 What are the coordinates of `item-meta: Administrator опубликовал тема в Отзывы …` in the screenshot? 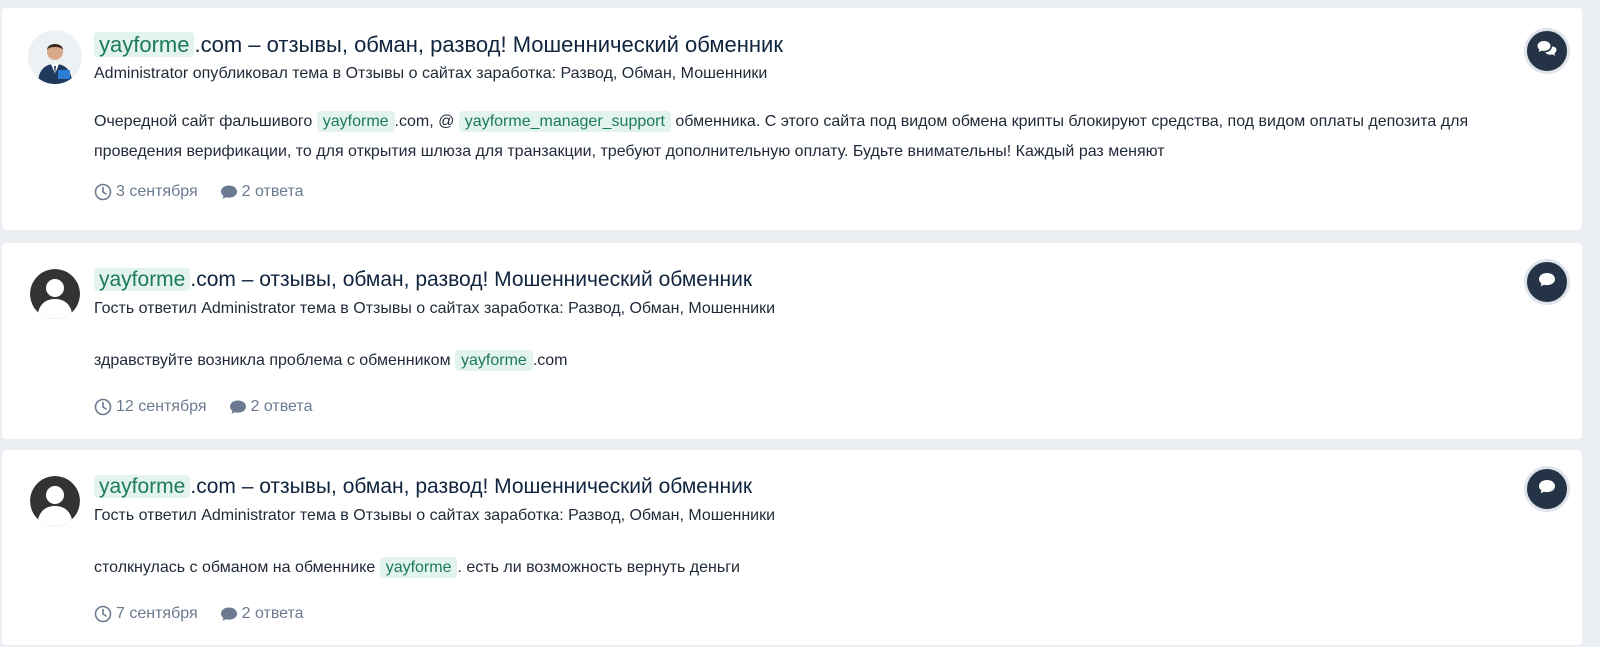 It's located at (431, 73).